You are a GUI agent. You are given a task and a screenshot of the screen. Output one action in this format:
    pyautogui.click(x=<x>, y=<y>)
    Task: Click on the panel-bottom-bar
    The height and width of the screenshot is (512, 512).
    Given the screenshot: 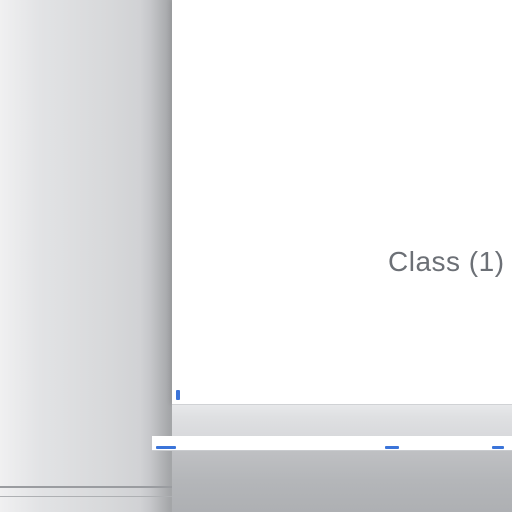 What is the action you would take?
    pyautogui.click(x=342, y=420)
    